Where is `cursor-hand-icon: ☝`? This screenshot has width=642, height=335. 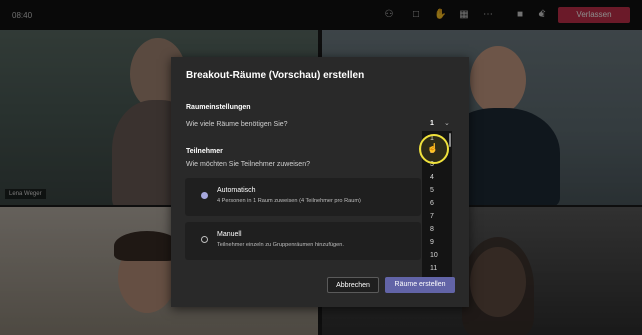
cursor-hand-icon: ☝ is located at coordinates (433, 148).